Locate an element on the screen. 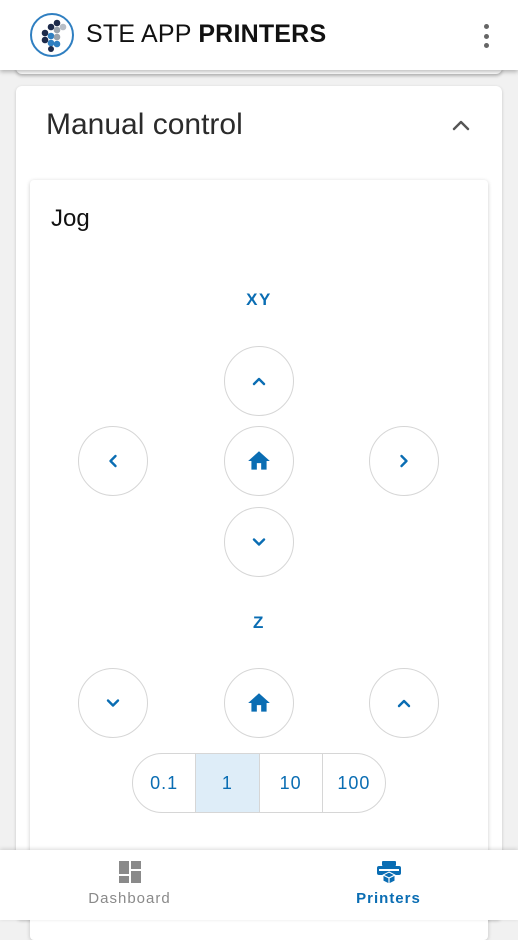 This screenshot has width=518, height=940. step-100-button: 100 is located at coordinates (353, 783).